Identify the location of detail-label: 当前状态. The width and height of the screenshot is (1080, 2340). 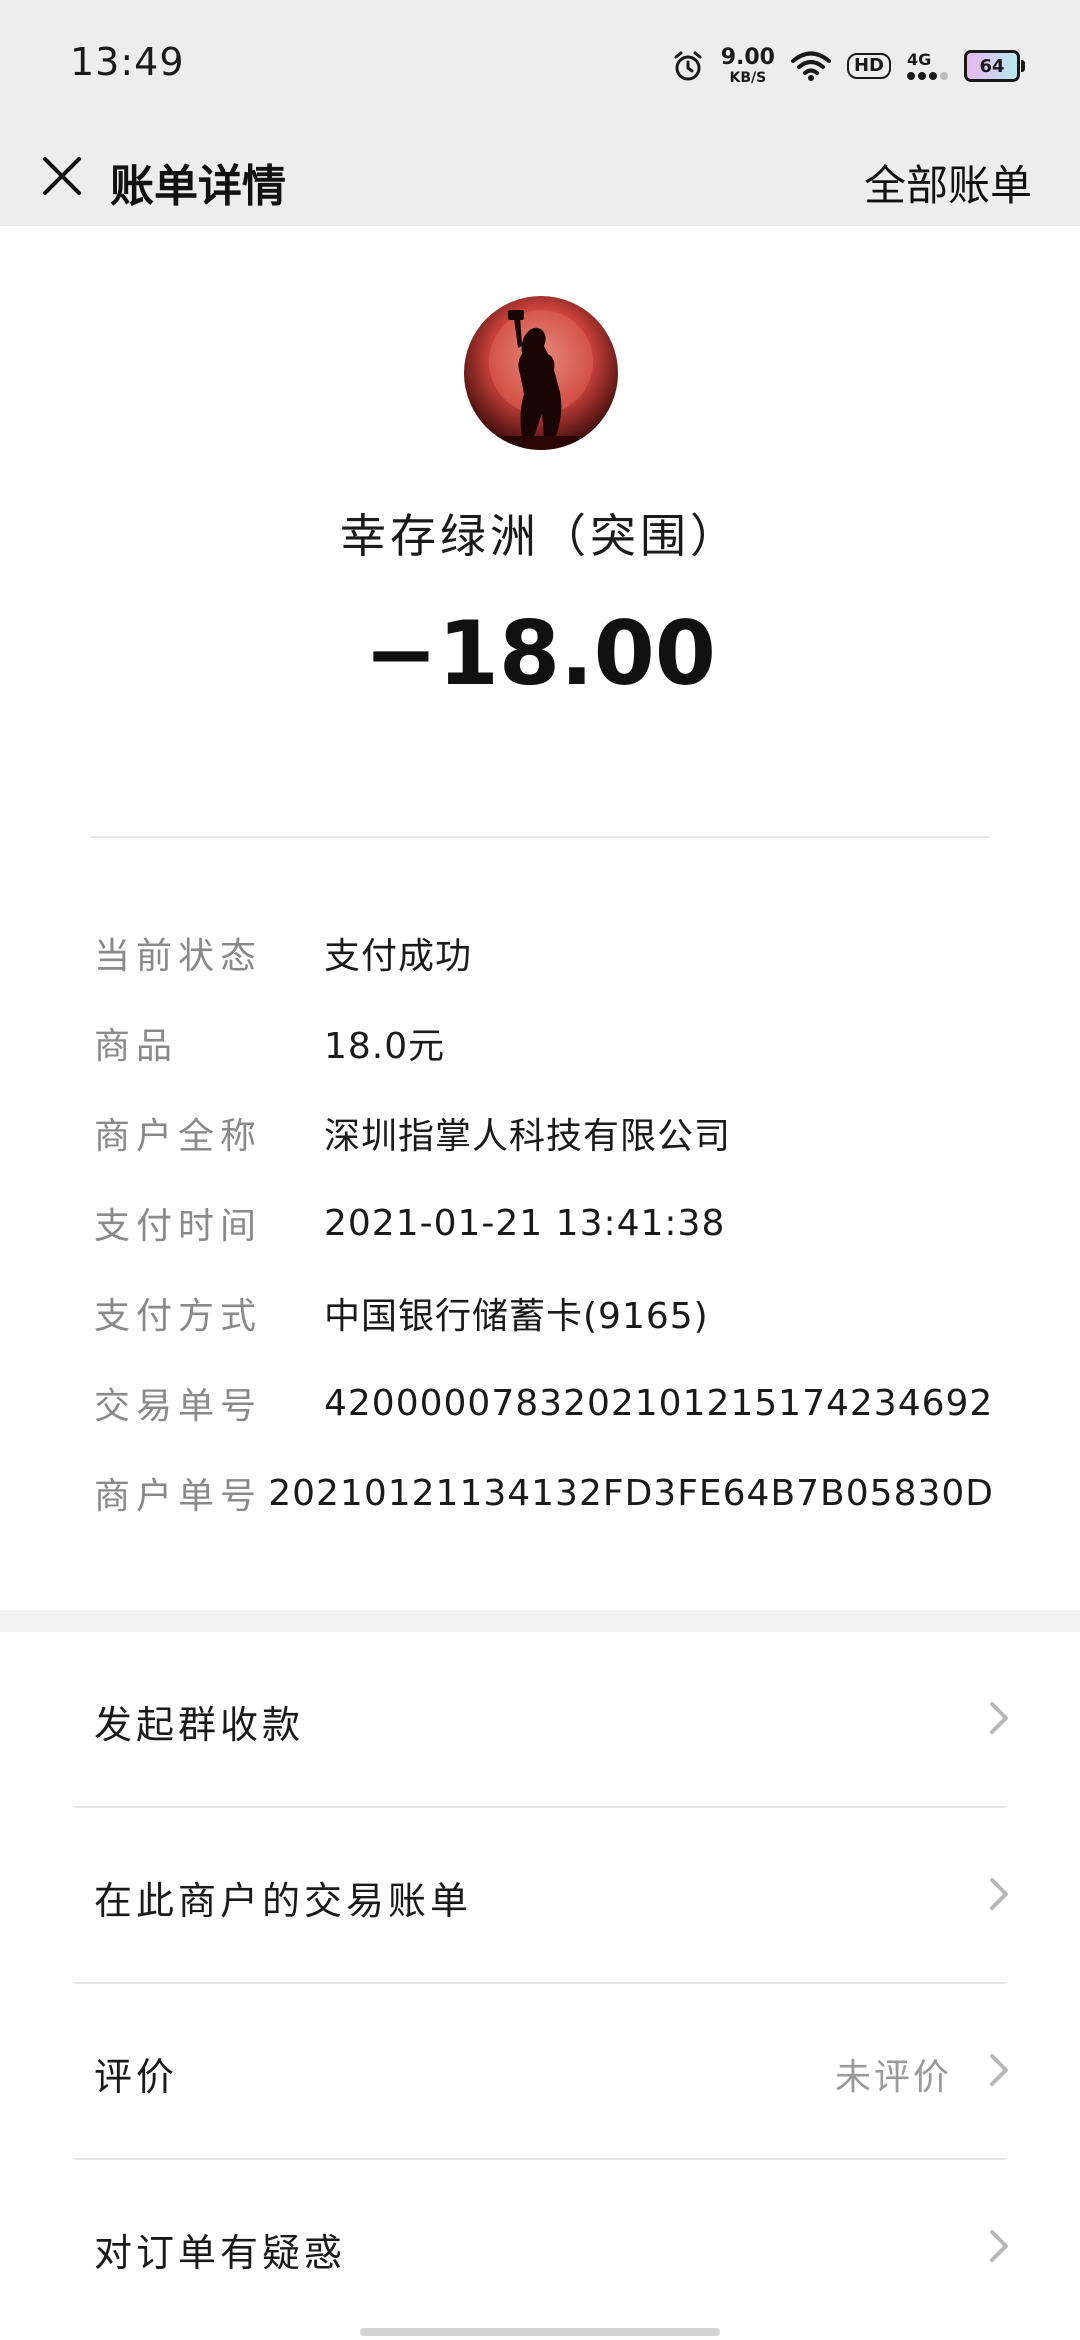
(178, 956).